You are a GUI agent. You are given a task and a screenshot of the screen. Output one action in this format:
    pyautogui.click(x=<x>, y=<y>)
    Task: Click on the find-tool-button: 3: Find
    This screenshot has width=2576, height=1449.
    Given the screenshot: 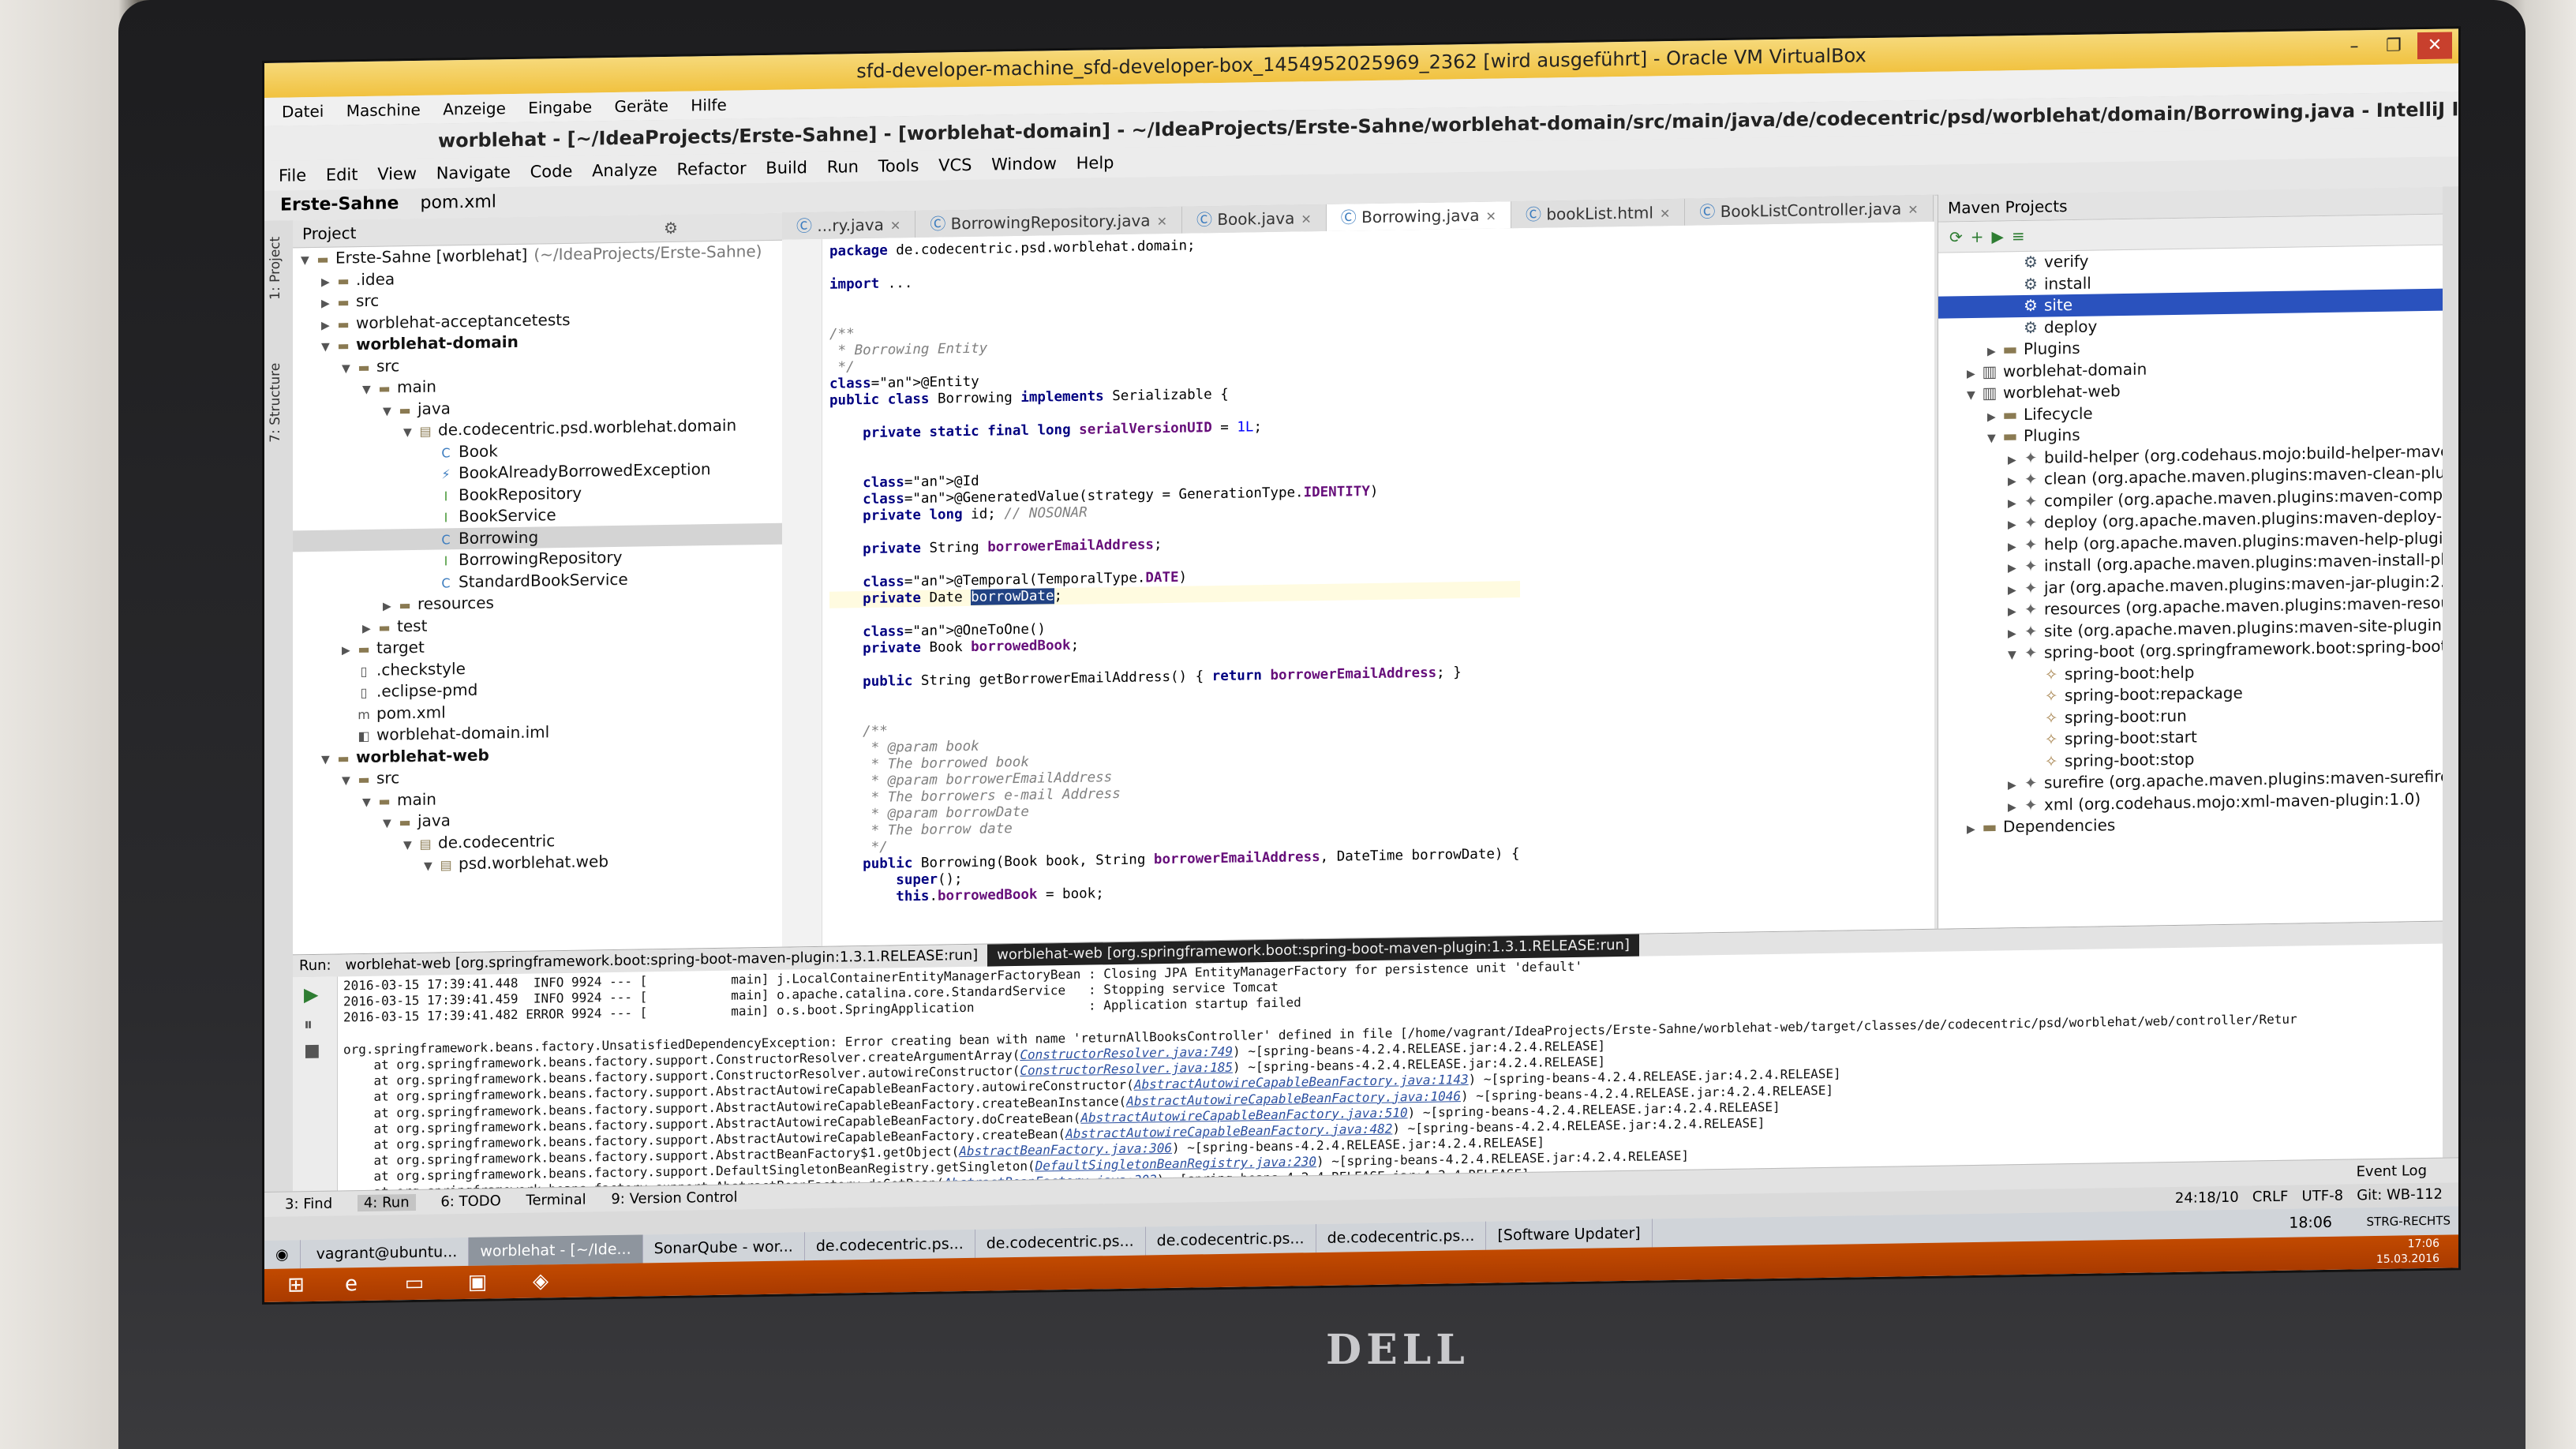 What is the action you would take?
    pyautogui.click(x=308, y=1204)
    